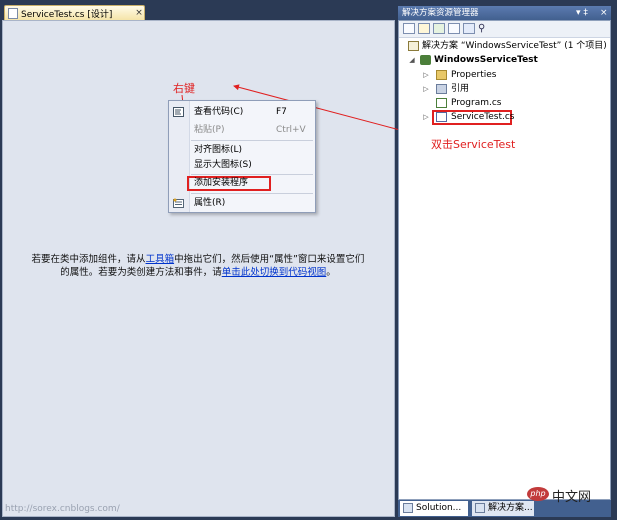 Image resolution: width=617 pixels, height=520 pixels. Describe the element at coordinates (469, 28) in the screenshot. I see `view-designer-icon` at that location.